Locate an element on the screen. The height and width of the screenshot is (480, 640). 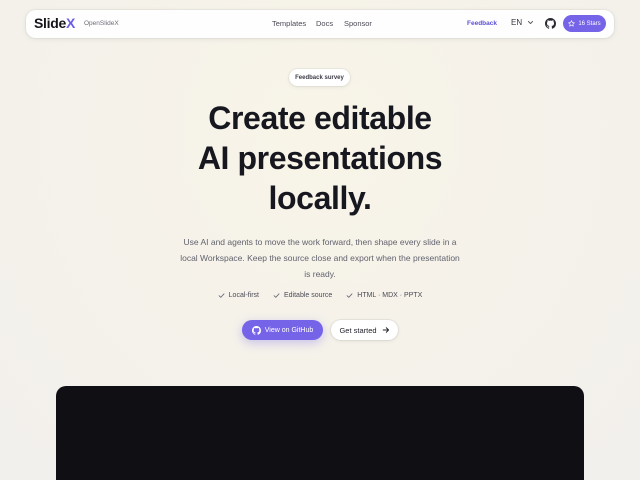
nav-link-sponsor: Sponsor is located at coordinates (364, 23).